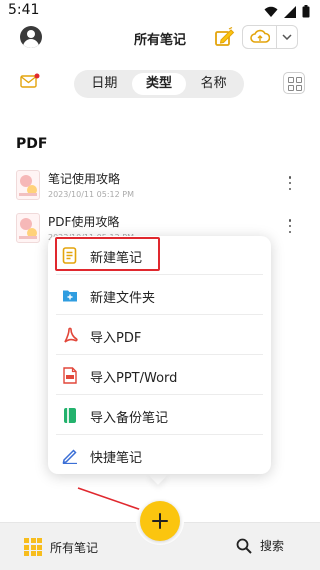  I want to click on status-time: 5:41, so click(24, 10).